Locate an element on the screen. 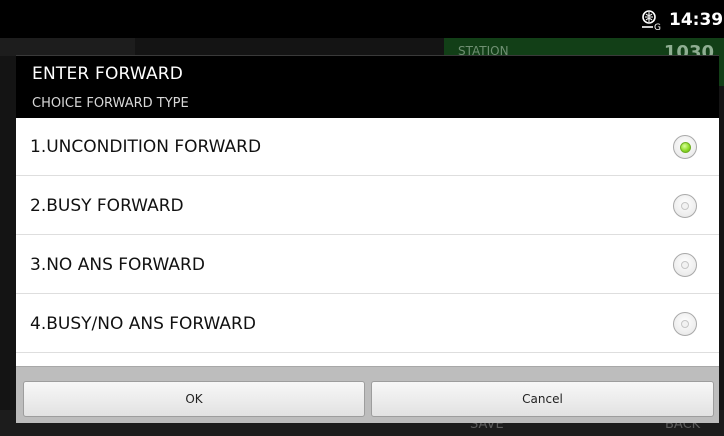  option-label: 3.NO ANS FORWARD is located at coordinates (117, 265).